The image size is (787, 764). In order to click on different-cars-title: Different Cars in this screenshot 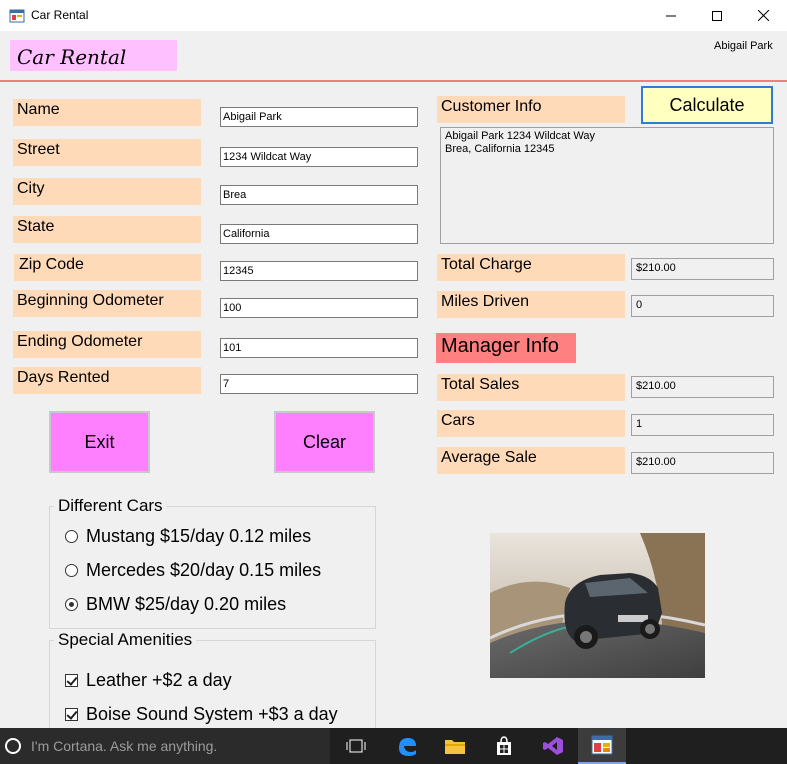, I will do `click(110, 506)`.